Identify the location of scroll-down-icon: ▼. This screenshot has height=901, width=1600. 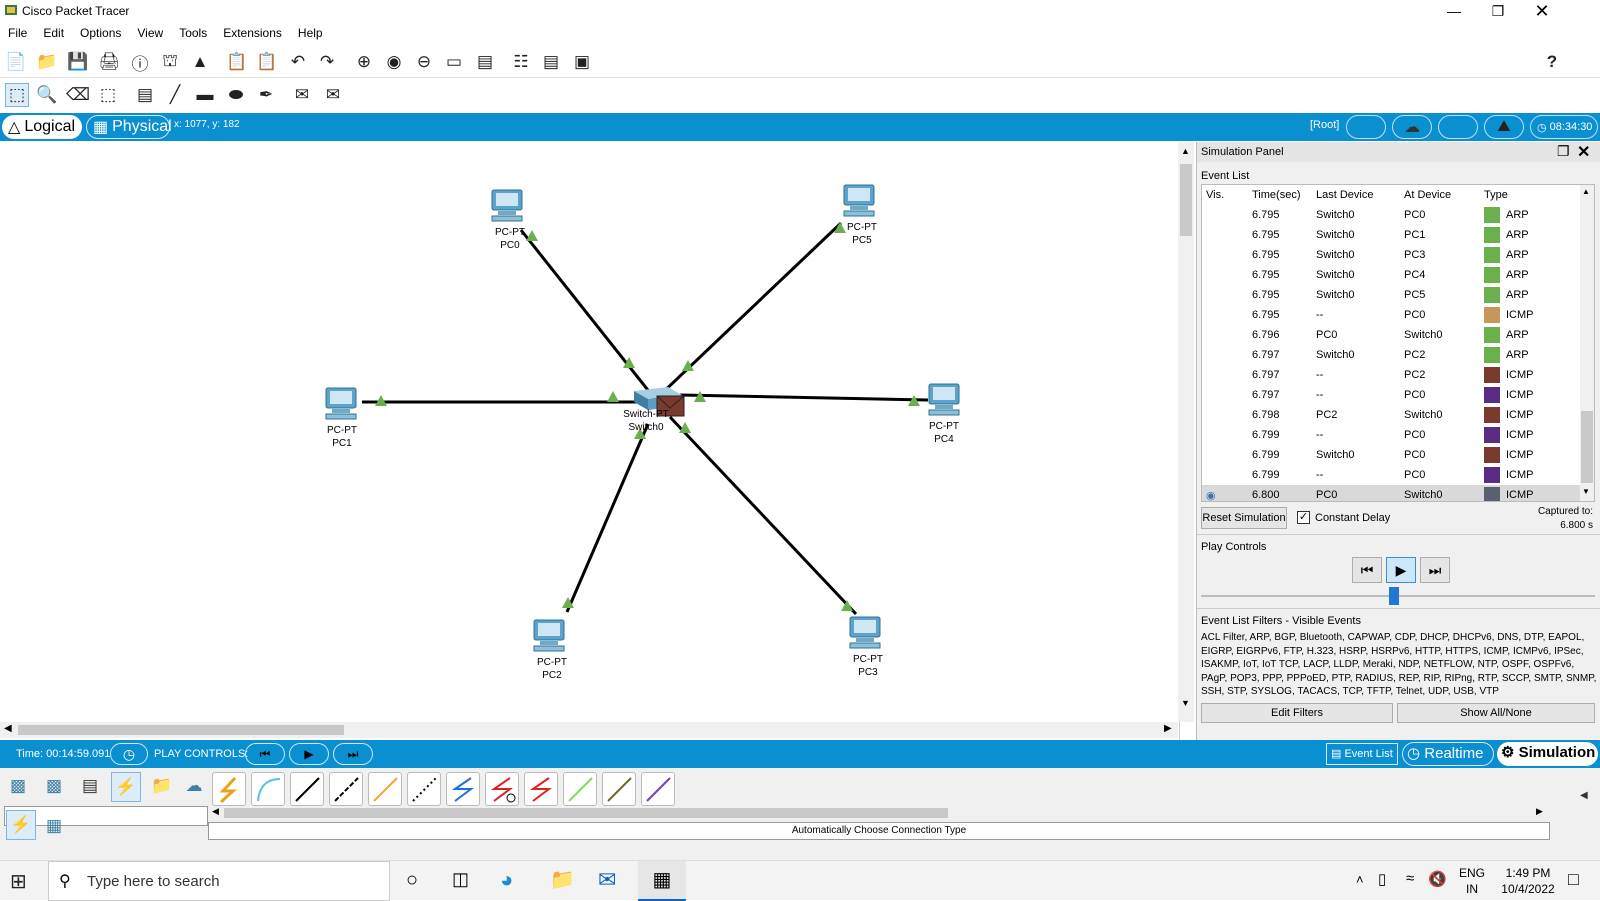
(1586, 491).